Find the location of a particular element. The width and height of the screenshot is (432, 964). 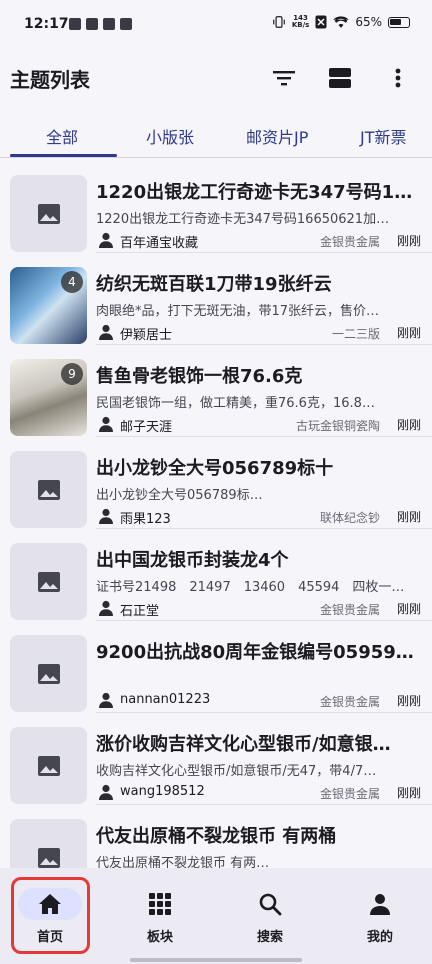

image-count-badge: 9 is located at coordinates (72, 374).